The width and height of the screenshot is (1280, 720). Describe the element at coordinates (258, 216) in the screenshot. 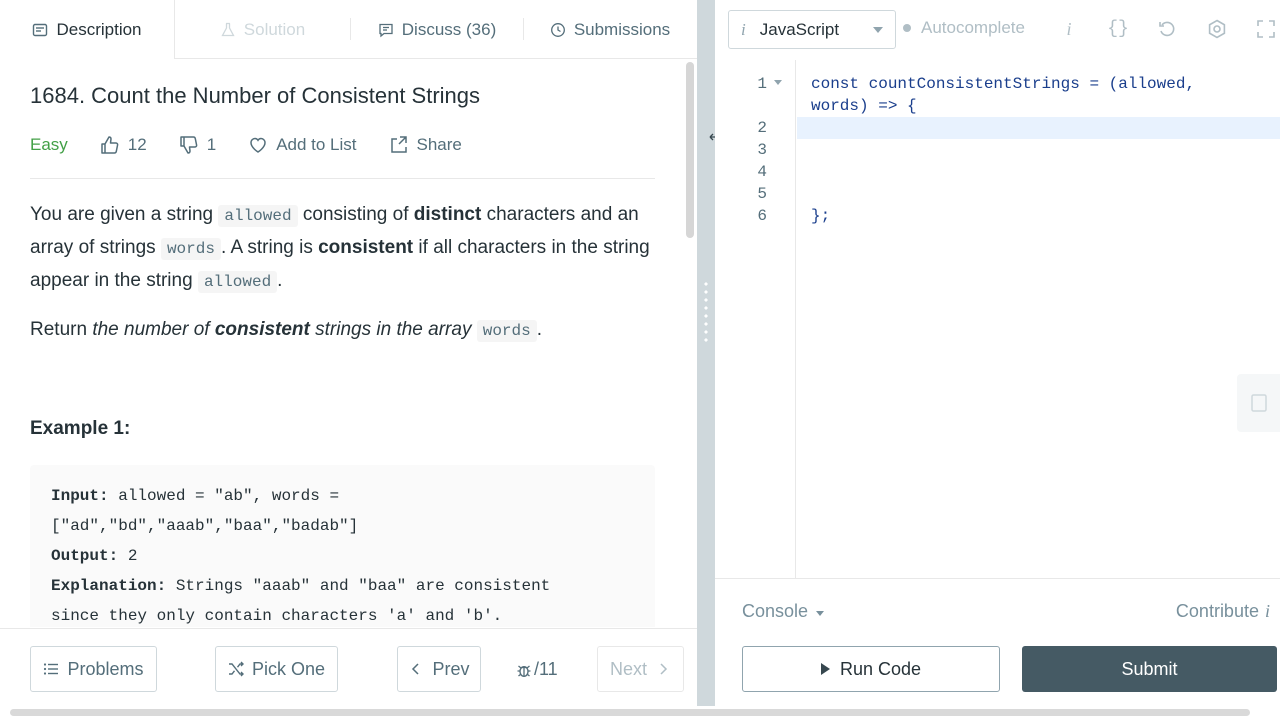

I see `inline-code: allowed` at that location.